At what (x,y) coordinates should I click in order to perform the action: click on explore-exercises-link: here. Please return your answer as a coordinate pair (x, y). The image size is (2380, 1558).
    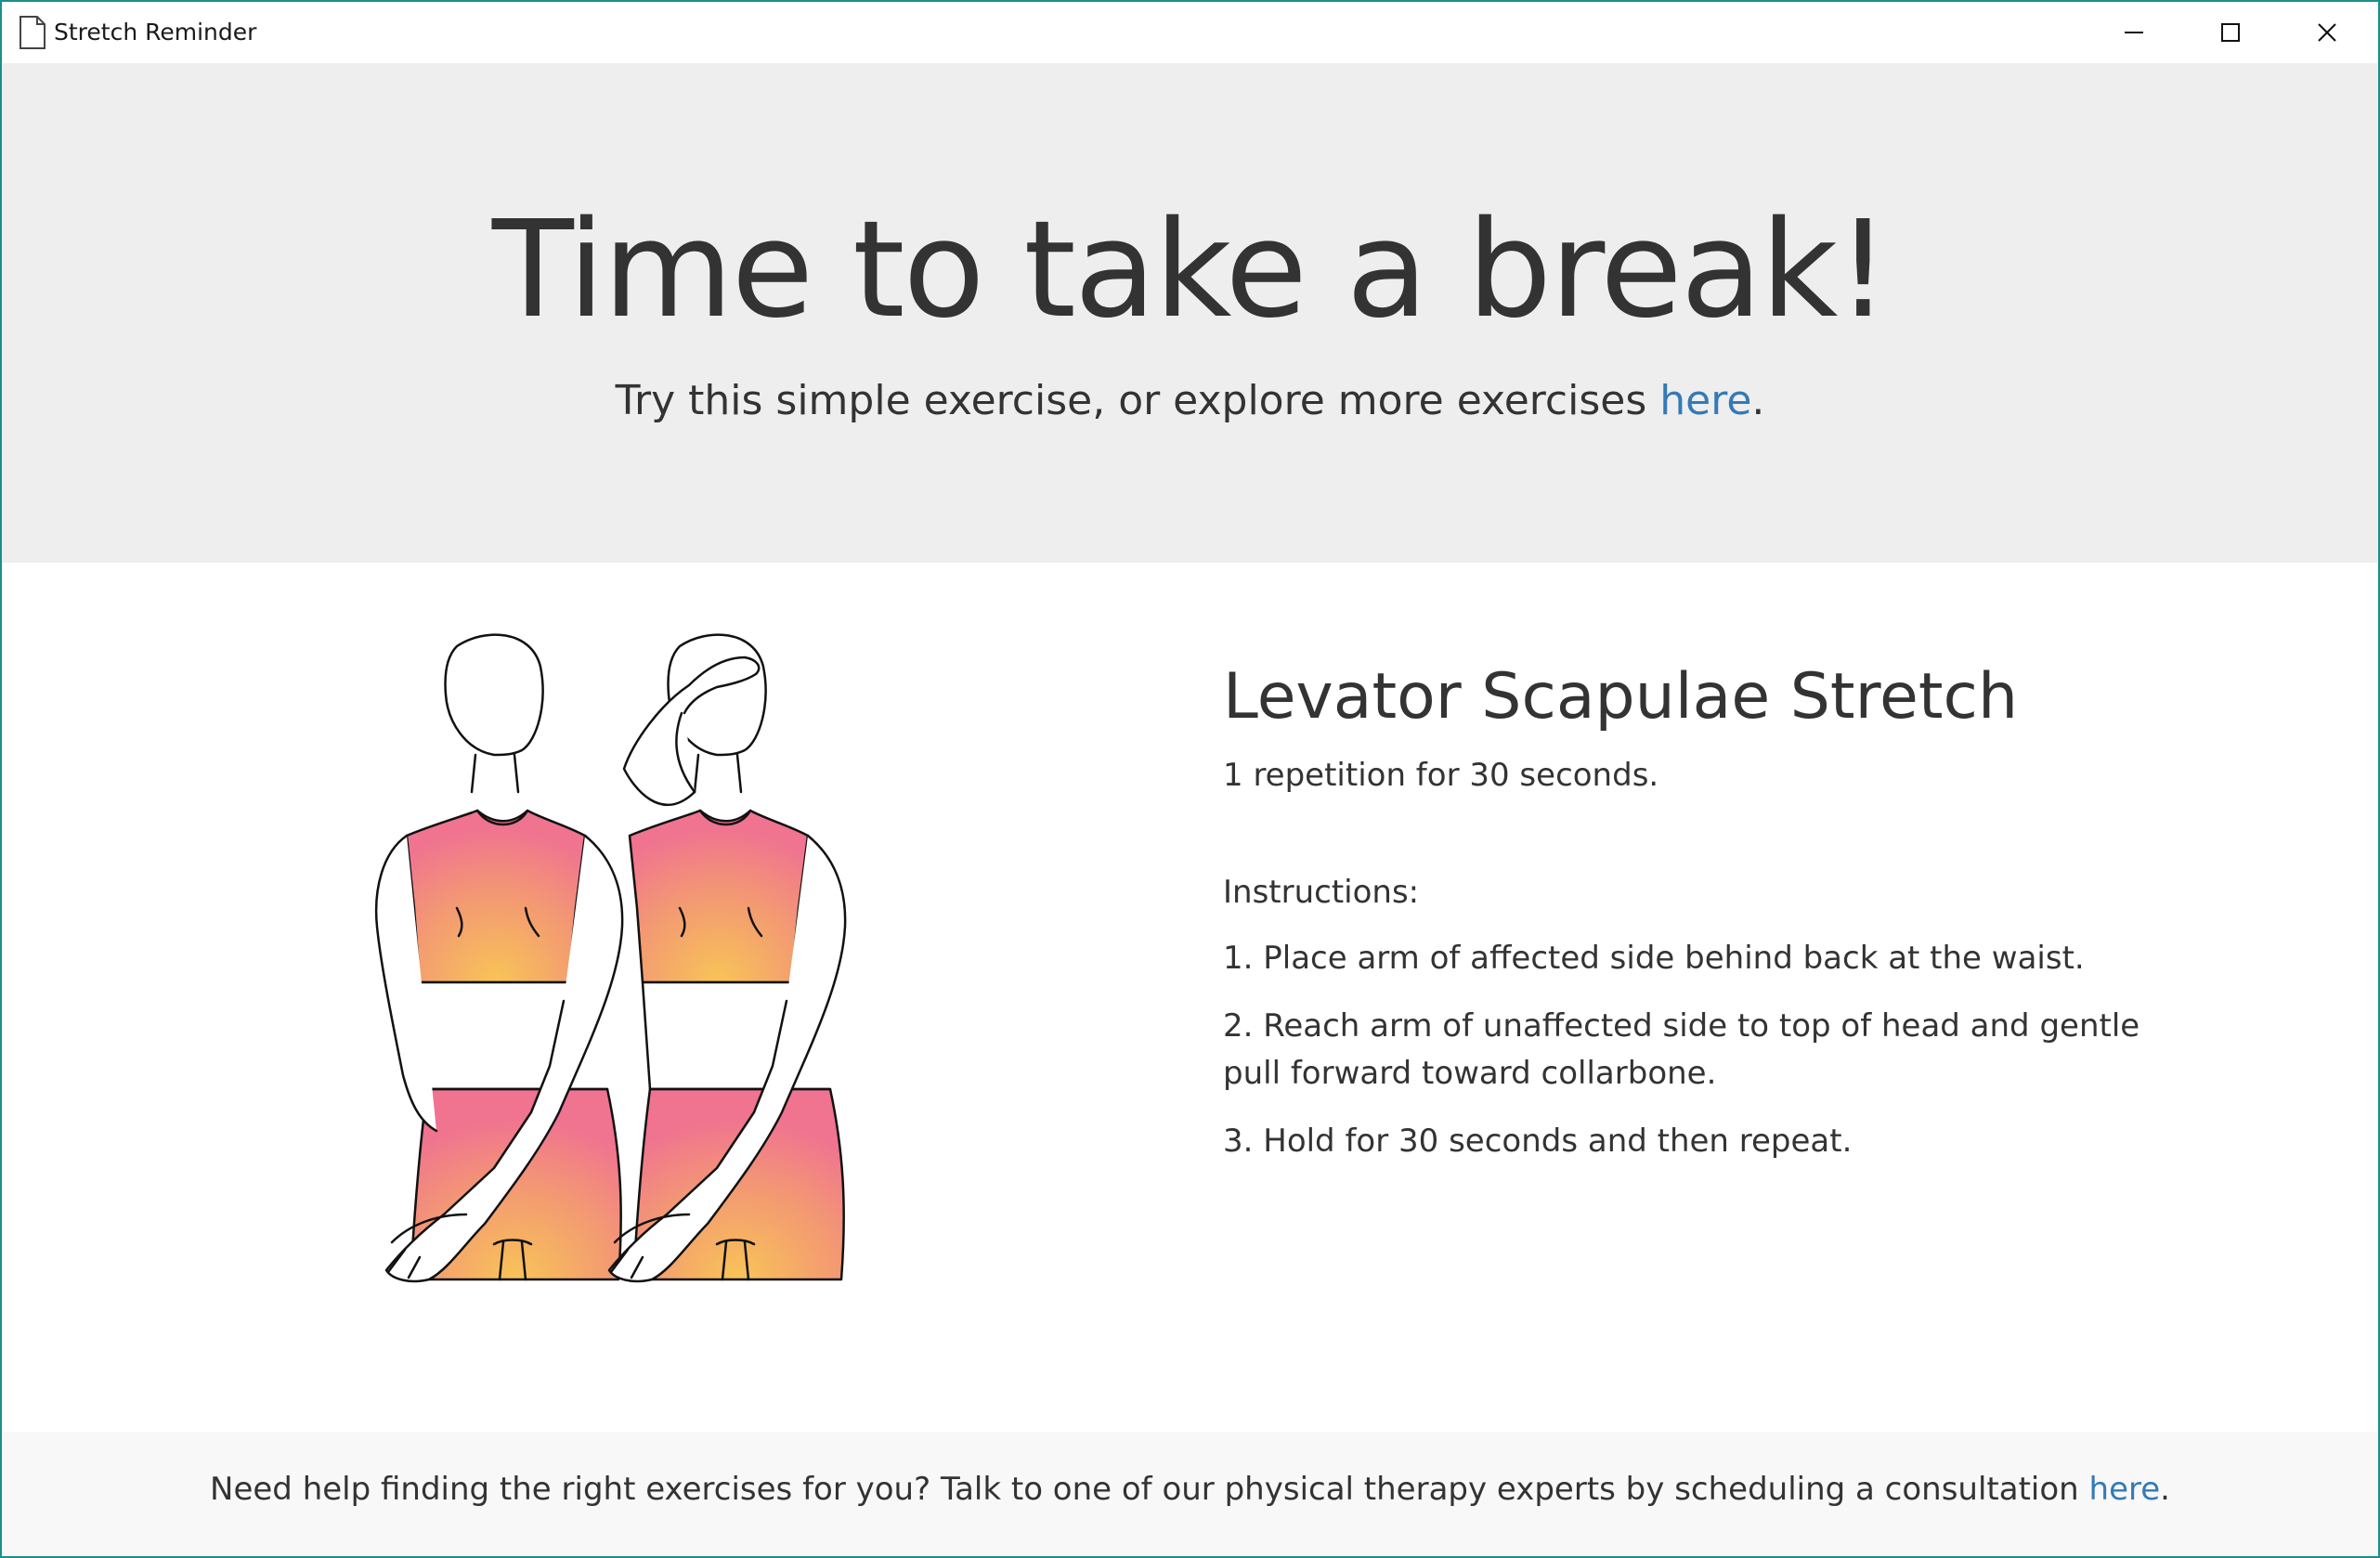
    Looking at the image, I should click on (1705, 400).